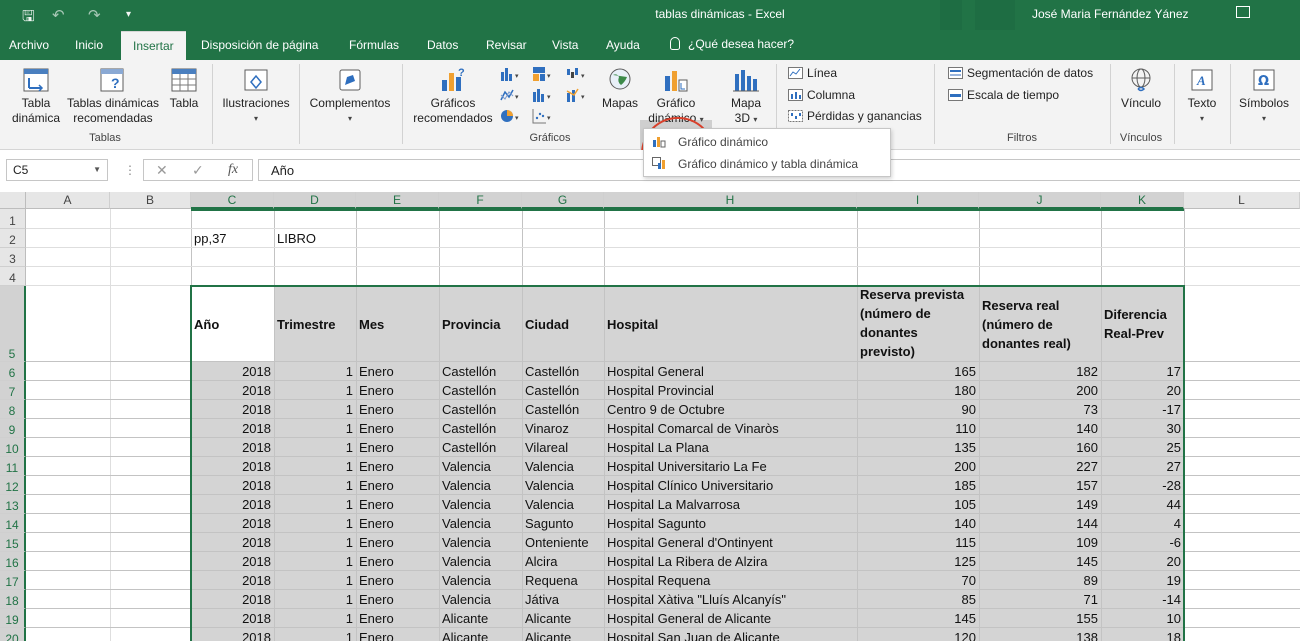  Describe the element at coordinates (13, 485) in the screenshot. I see `row-header-12: 12` at that location.